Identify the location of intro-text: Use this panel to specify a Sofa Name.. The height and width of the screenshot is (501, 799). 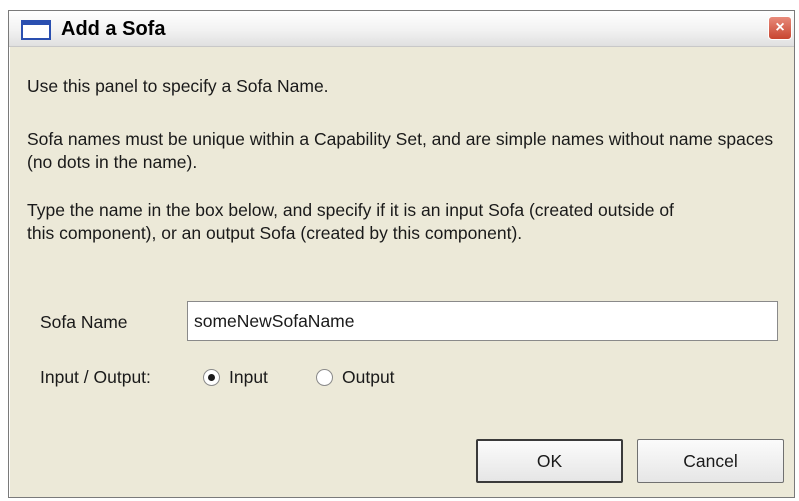
(178, 86).